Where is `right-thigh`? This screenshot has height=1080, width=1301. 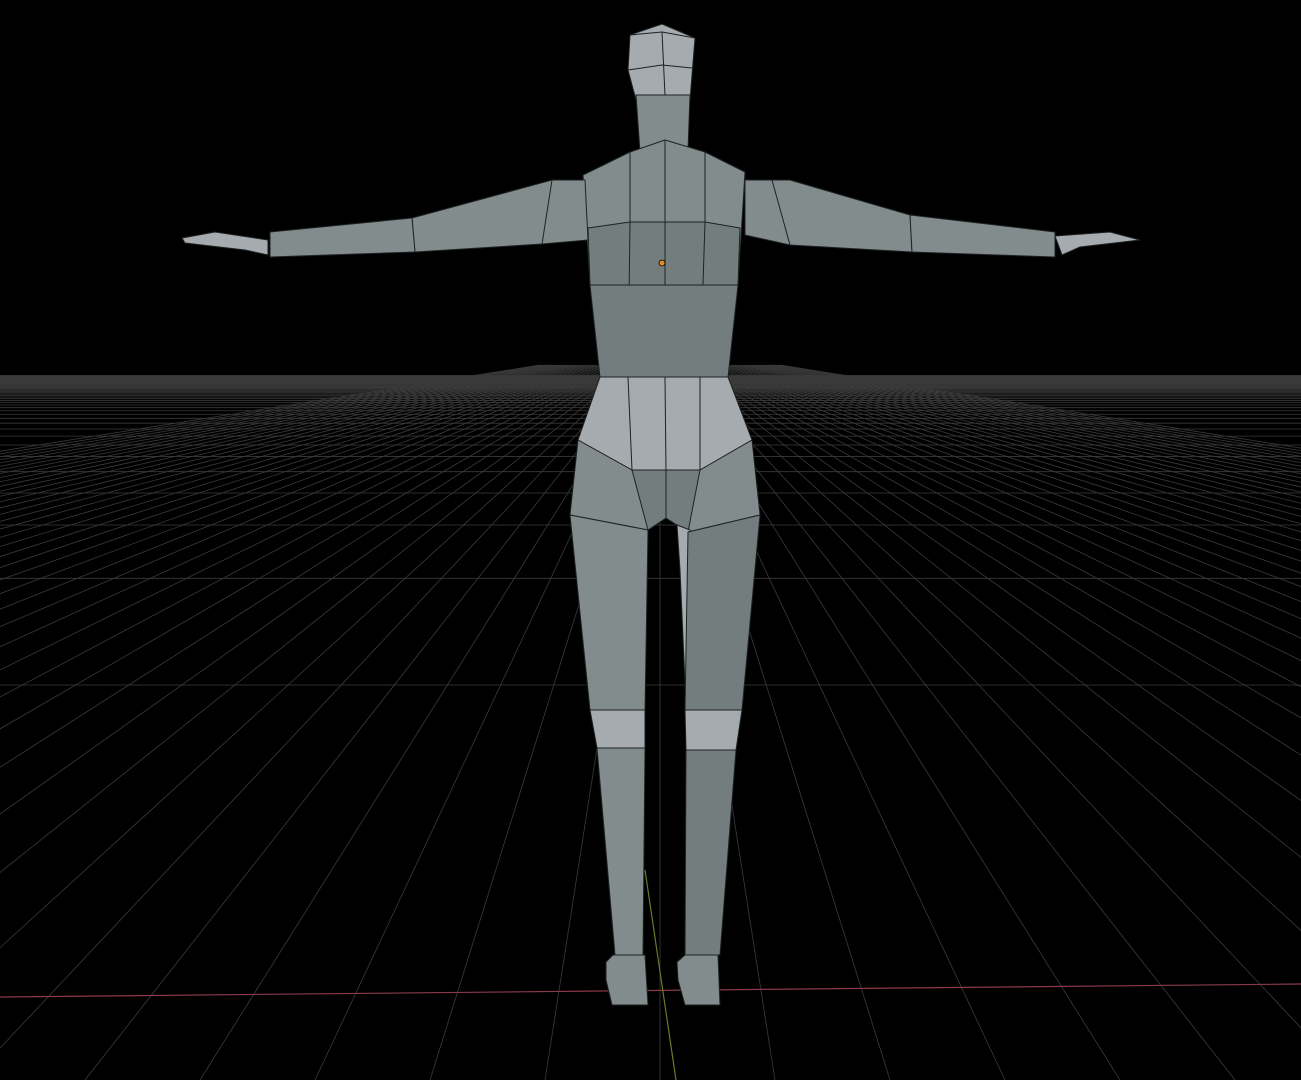 right-thigh is located at coordinates (722, 612).